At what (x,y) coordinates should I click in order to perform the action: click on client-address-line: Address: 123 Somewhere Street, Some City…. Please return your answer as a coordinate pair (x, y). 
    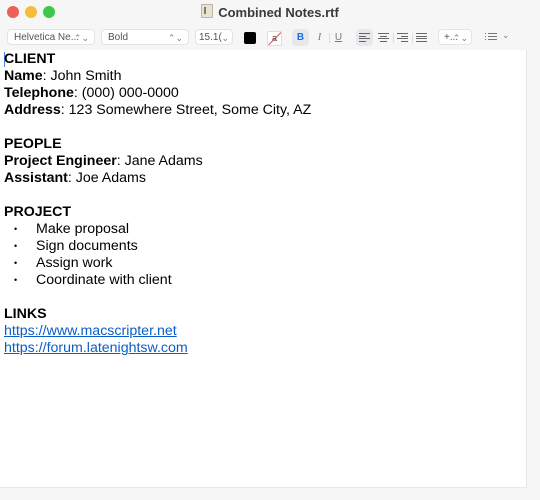
    Looking at the image, I should click on (157, 110).